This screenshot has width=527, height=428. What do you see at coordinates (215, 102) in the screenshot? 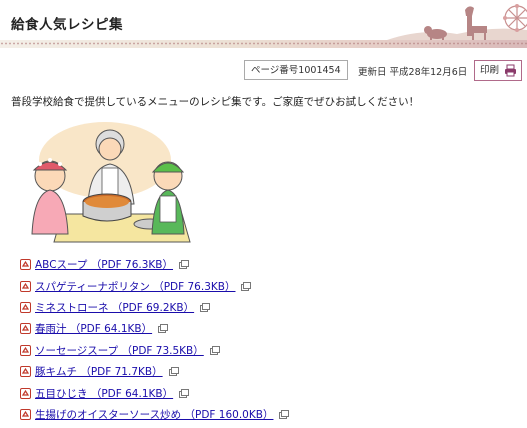
I see `intro-text: 普段学校給食で提供しているメニューのレシピ集です。ご家庭でぜひお試しください！` at bounding box center [215, 102].